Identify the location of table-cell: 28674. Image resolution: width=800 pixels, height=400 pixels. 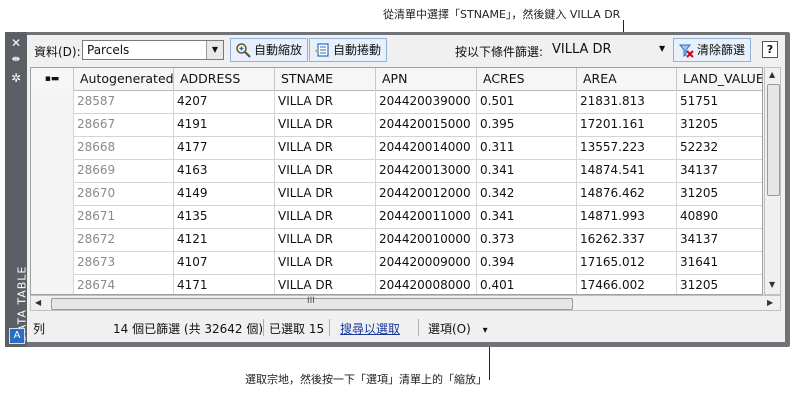
(124, 284).